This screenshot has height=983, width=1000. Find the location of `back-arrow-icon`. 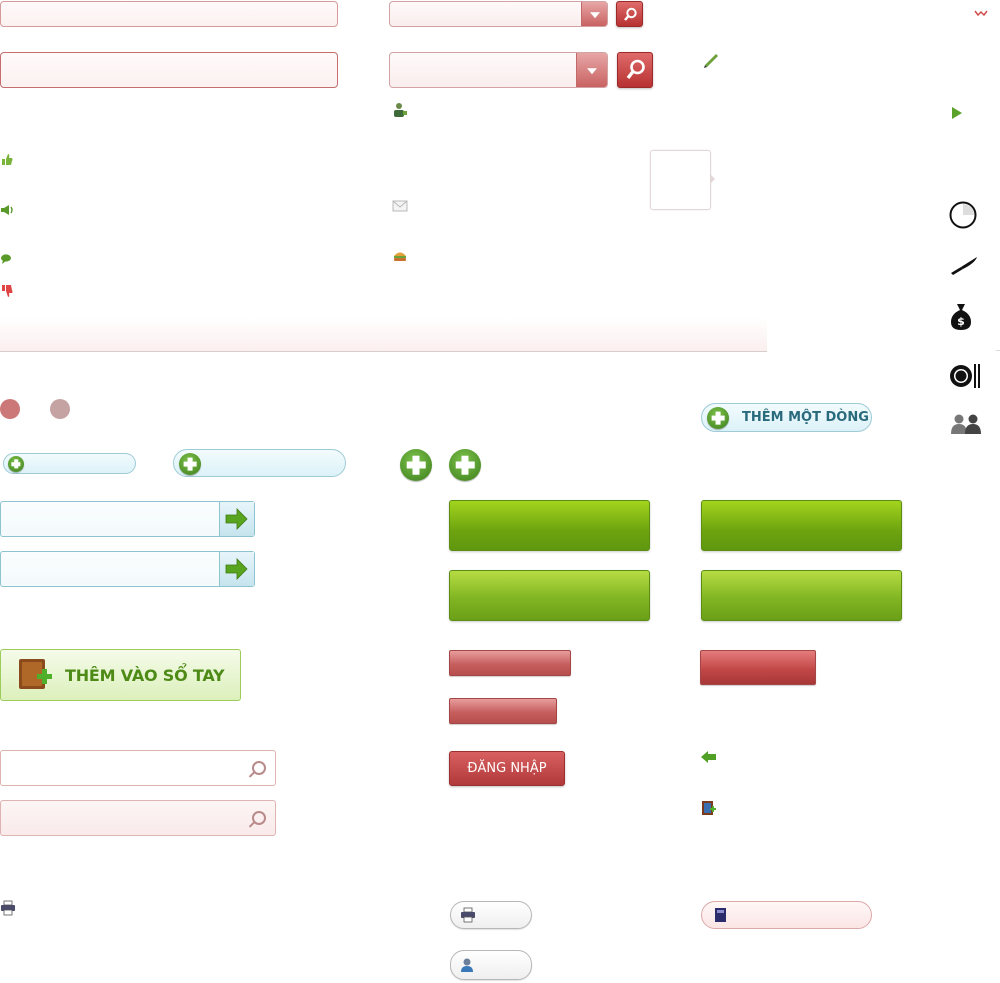

back-arrow-icon is located at coordinates (709, 757).